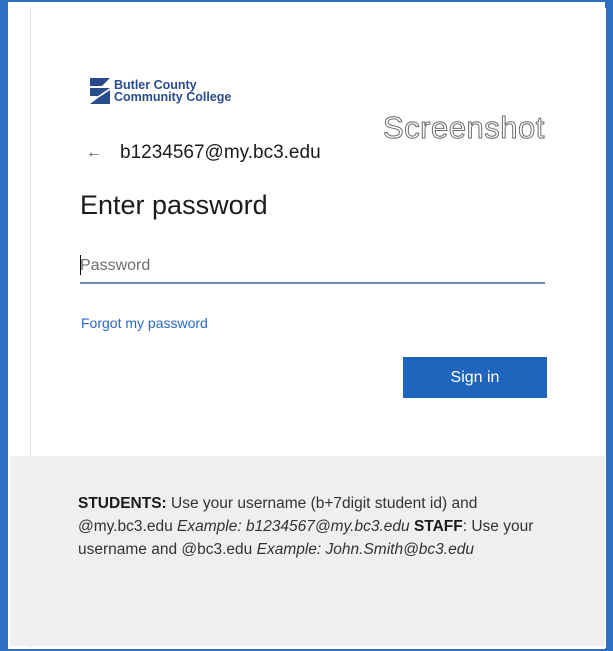  I want to click on college-logo-text: Butler County Community College, so click(173, 91).